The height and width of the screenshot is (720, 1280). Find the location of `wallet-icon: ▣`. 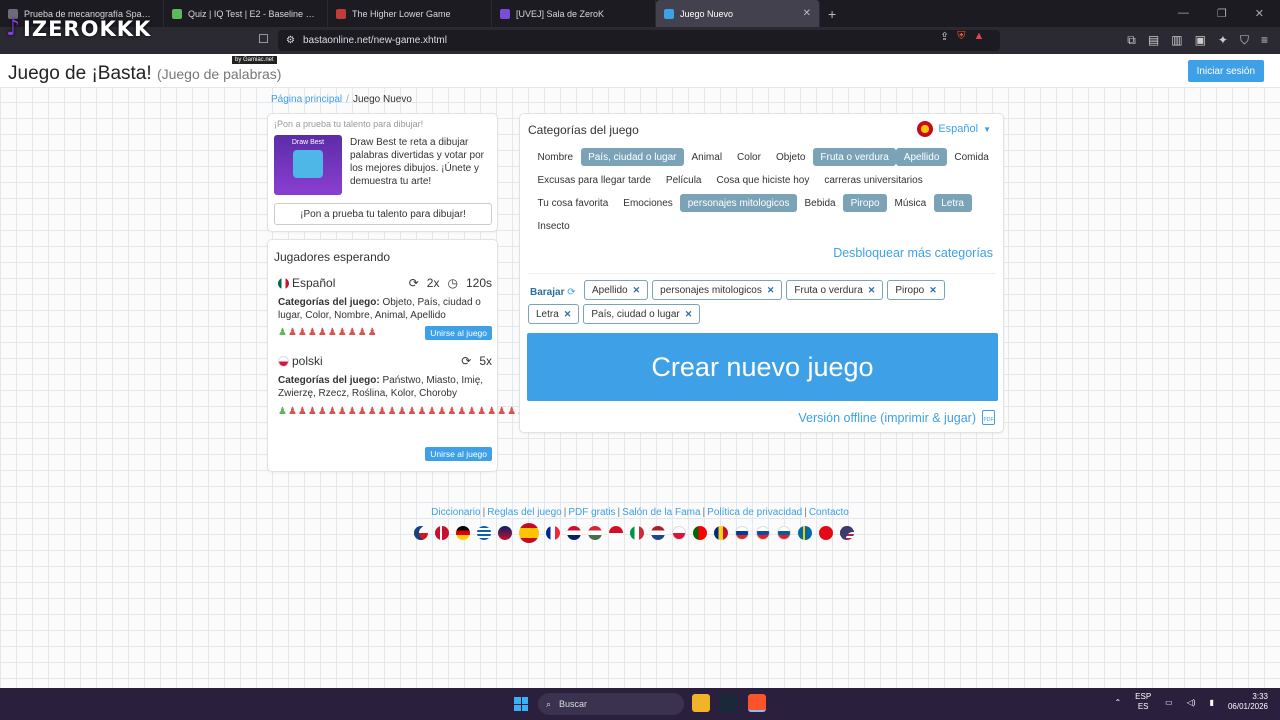

wallet-icon: ▣ is located at coordinates (1200, 40).